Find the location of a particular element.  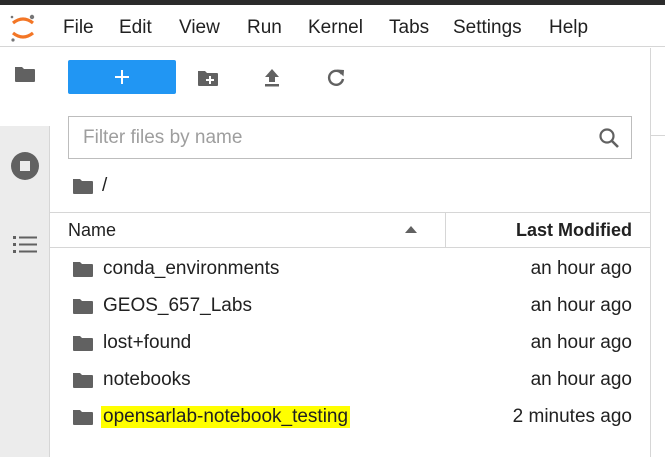

menu-file: File is located at coordinates (78, 28).